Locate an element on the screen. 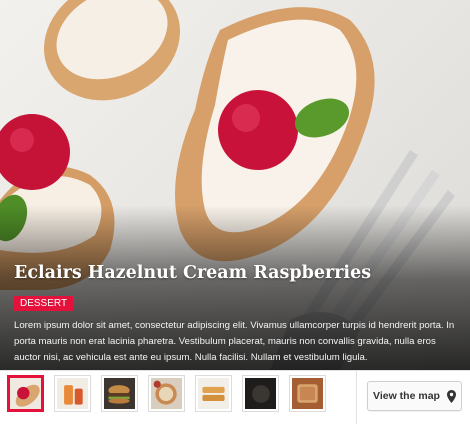  thumbnail-burger is located at coordinates (119, 393).